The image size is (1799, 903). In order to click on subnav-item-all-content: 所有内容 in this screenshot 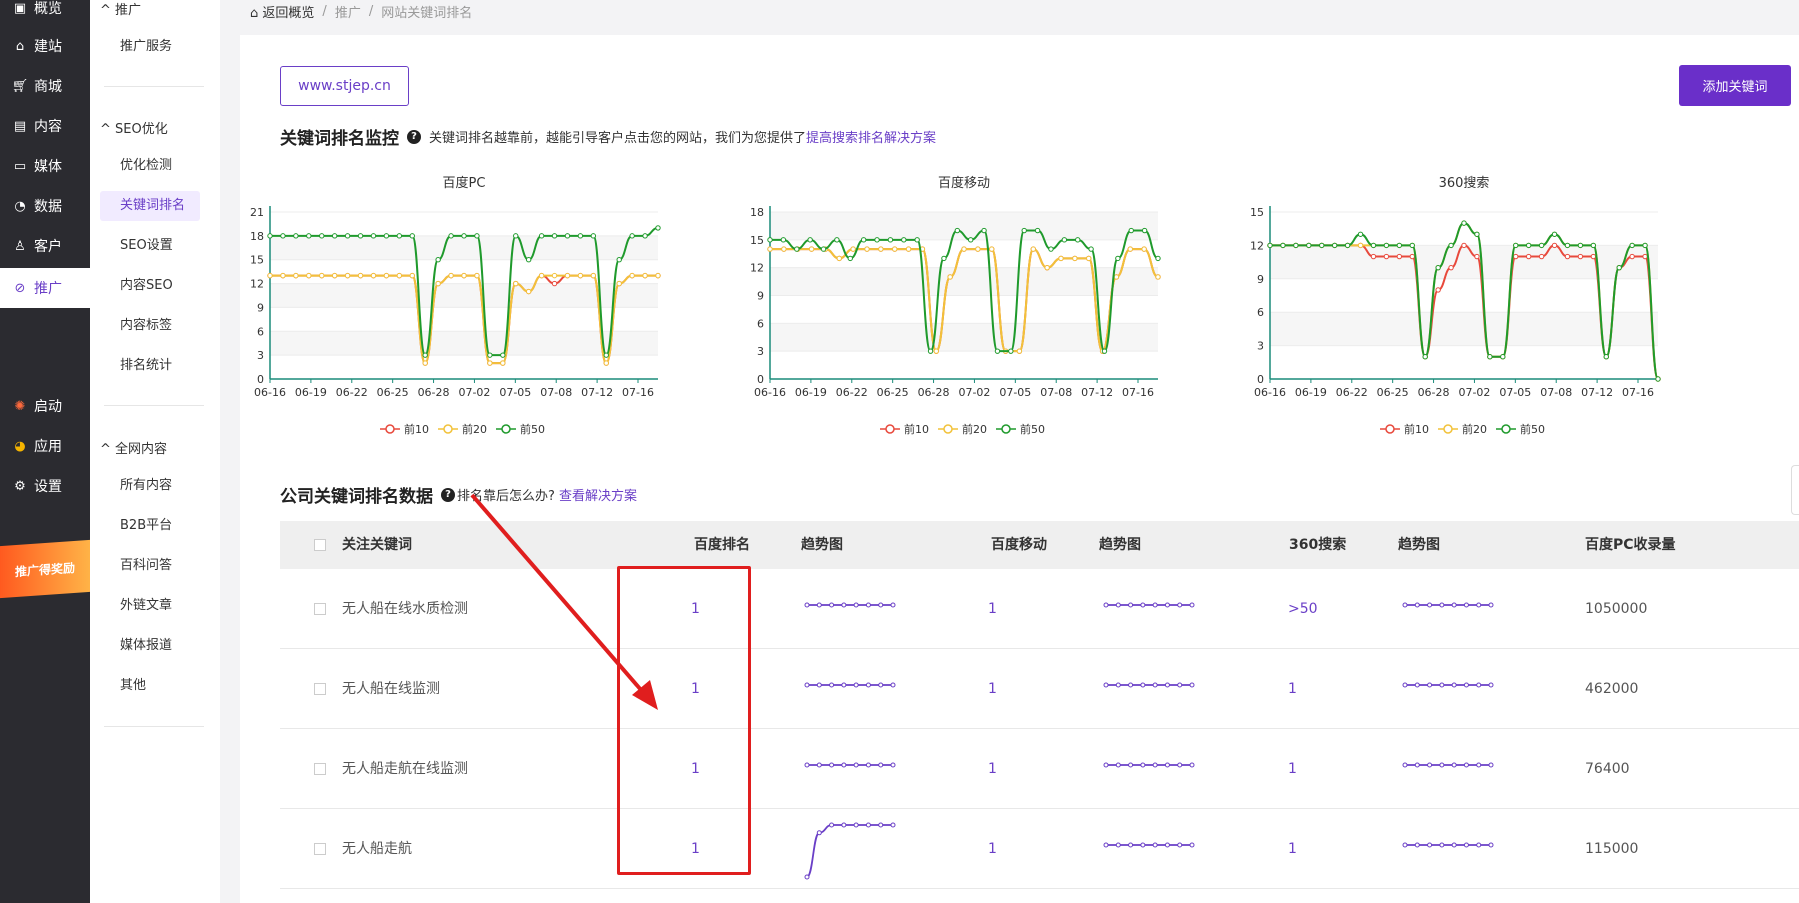, I will do `click(150, 486)`.